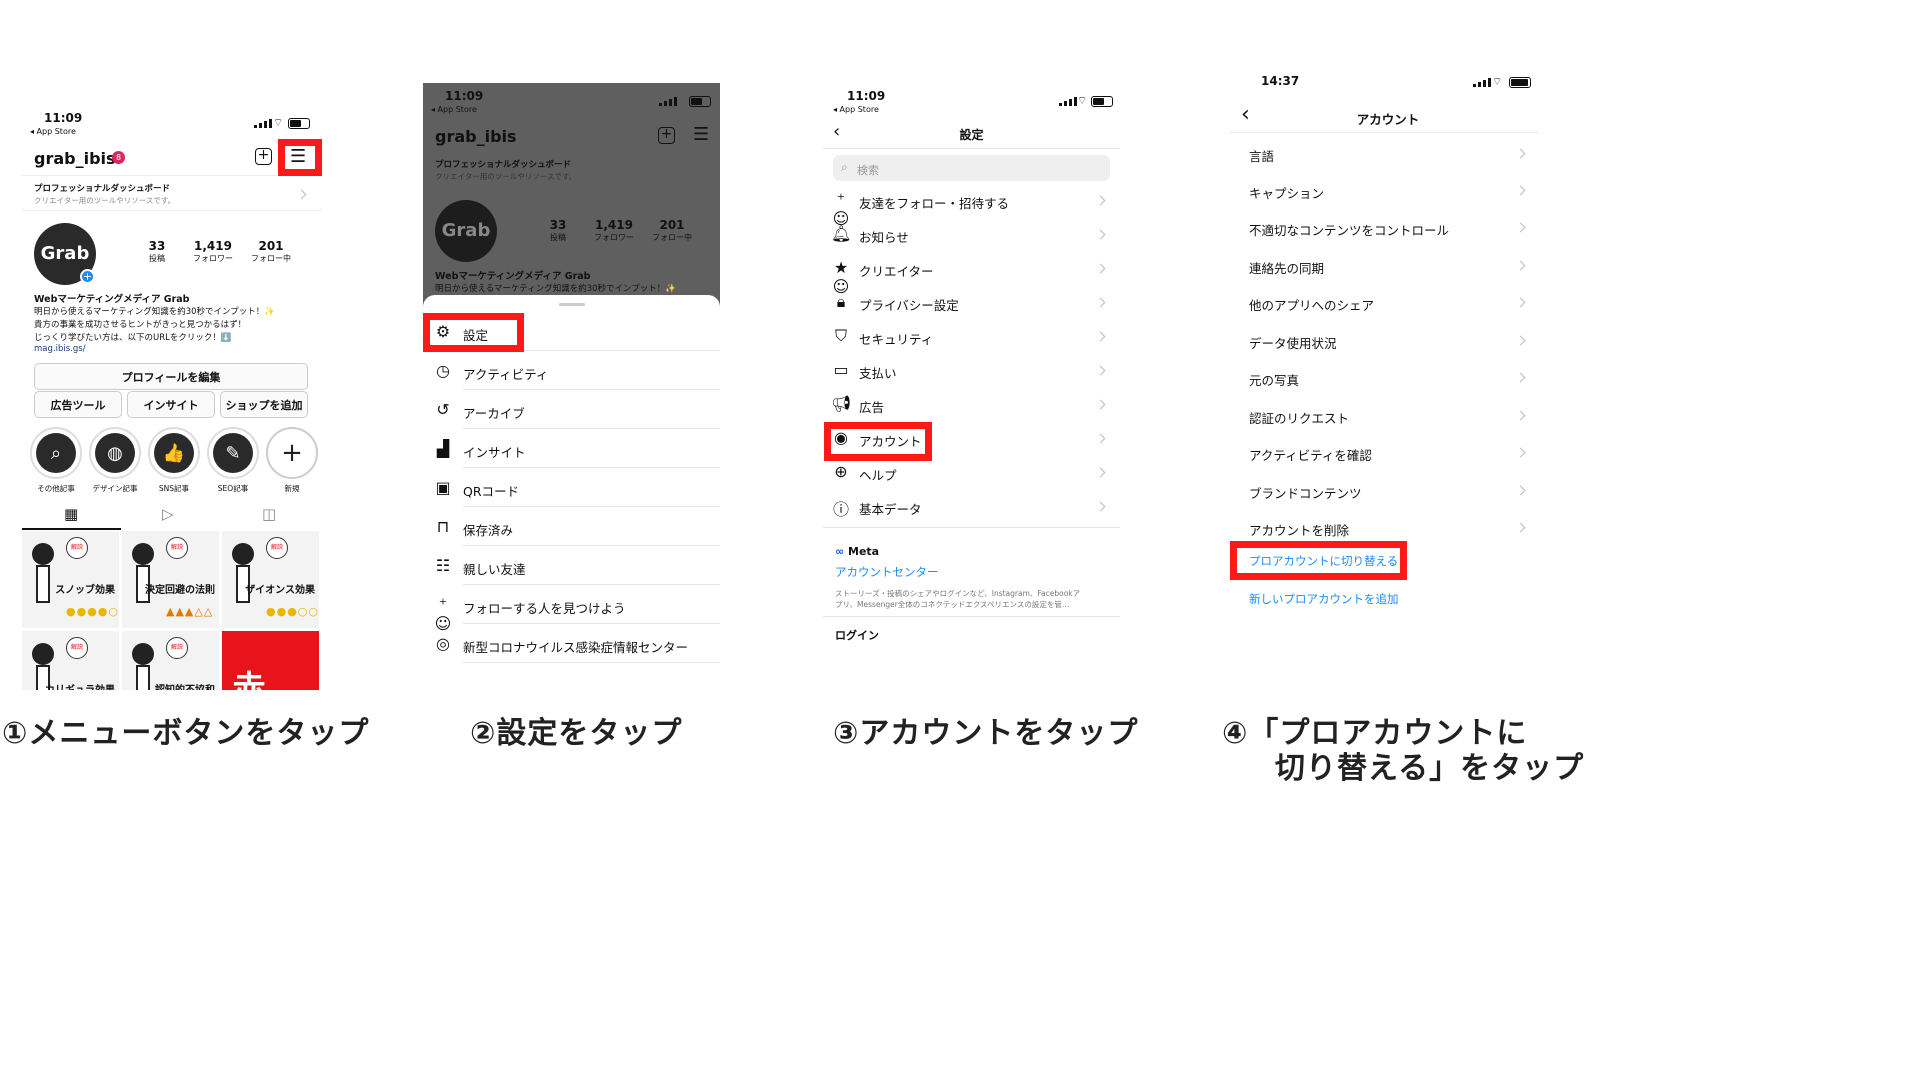  Describe the element at coordinates (572, 304) in the screenshot. I see `sheet-handle` at that location.